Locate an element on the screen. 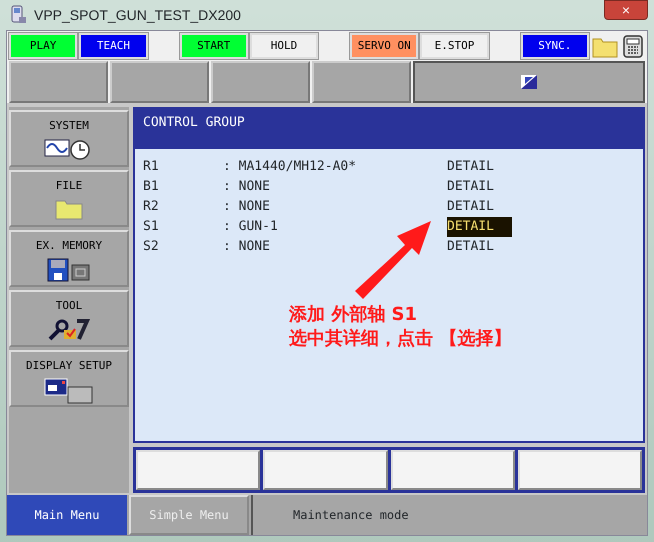 The image size is (654, 542). annotation-text: 选中其详细，点击 【选择】 is located at coordinates (400, 339).